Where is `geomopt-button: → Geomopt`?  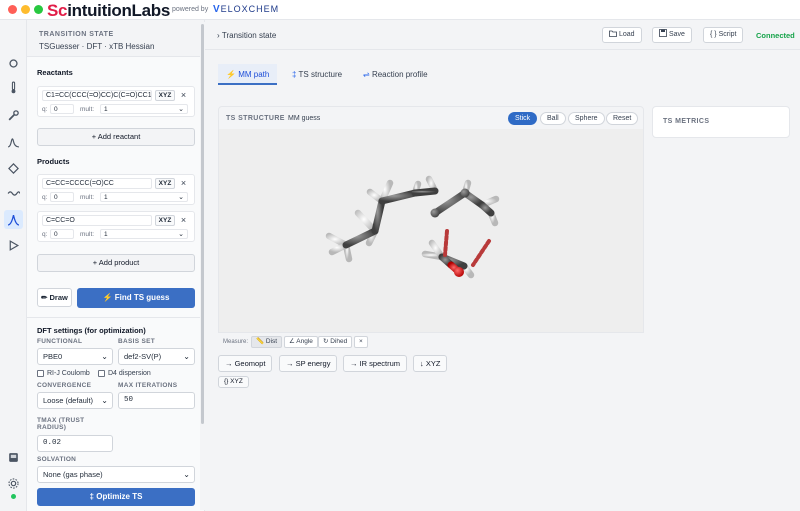
geomopt-button: → Geomopt is located at coordinates (245, 363).